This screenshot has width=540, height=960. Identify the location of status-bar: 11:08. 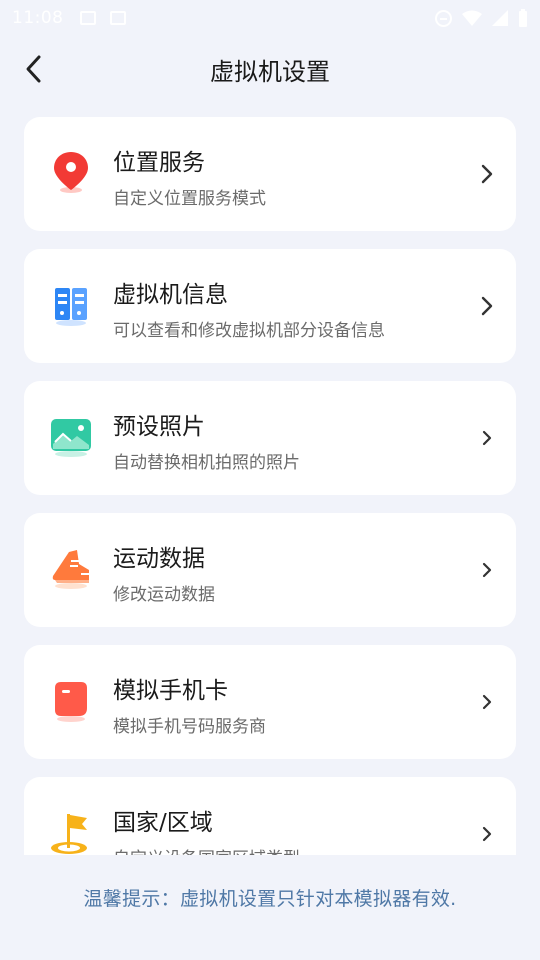
(270, 18).